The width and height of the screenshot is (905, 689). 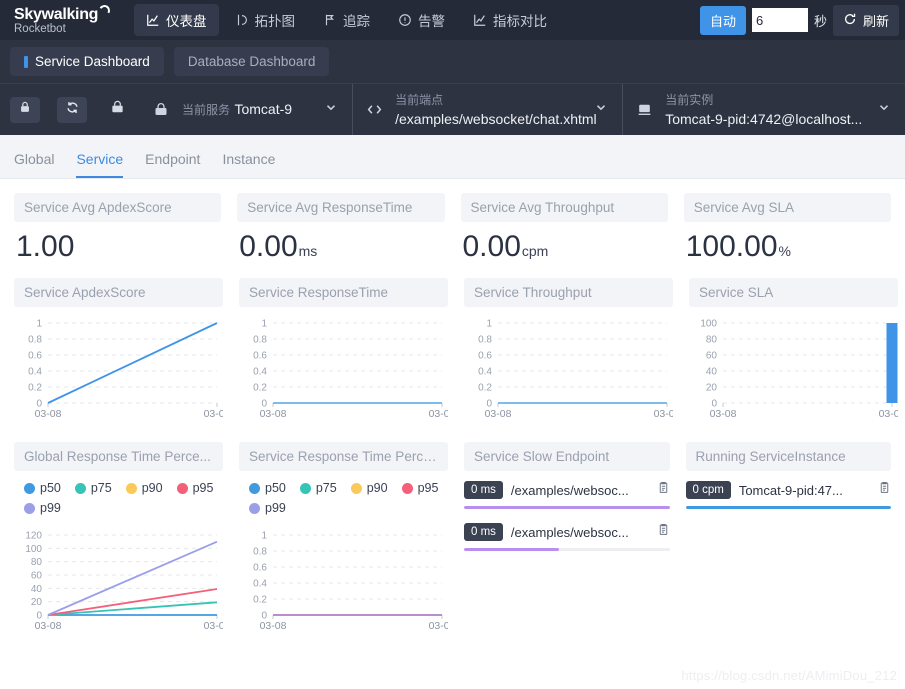 I want to click on subtab-instance: Instance, so click(x=248, y=164).